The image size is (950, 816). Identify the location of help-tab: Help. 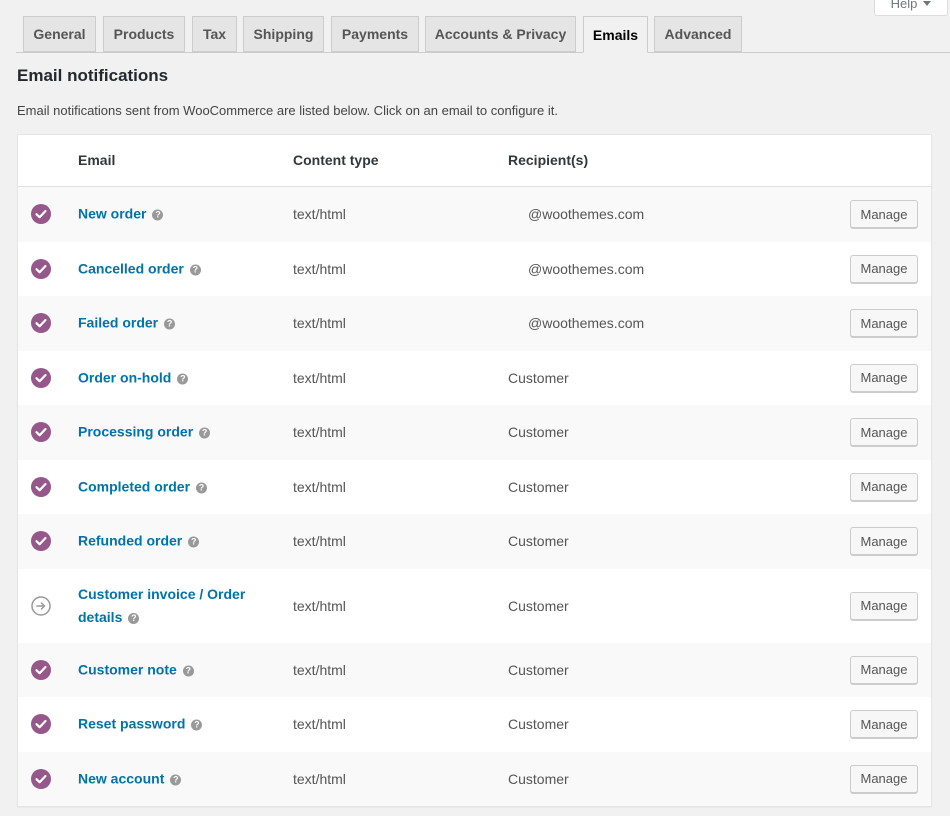
(911, 8).